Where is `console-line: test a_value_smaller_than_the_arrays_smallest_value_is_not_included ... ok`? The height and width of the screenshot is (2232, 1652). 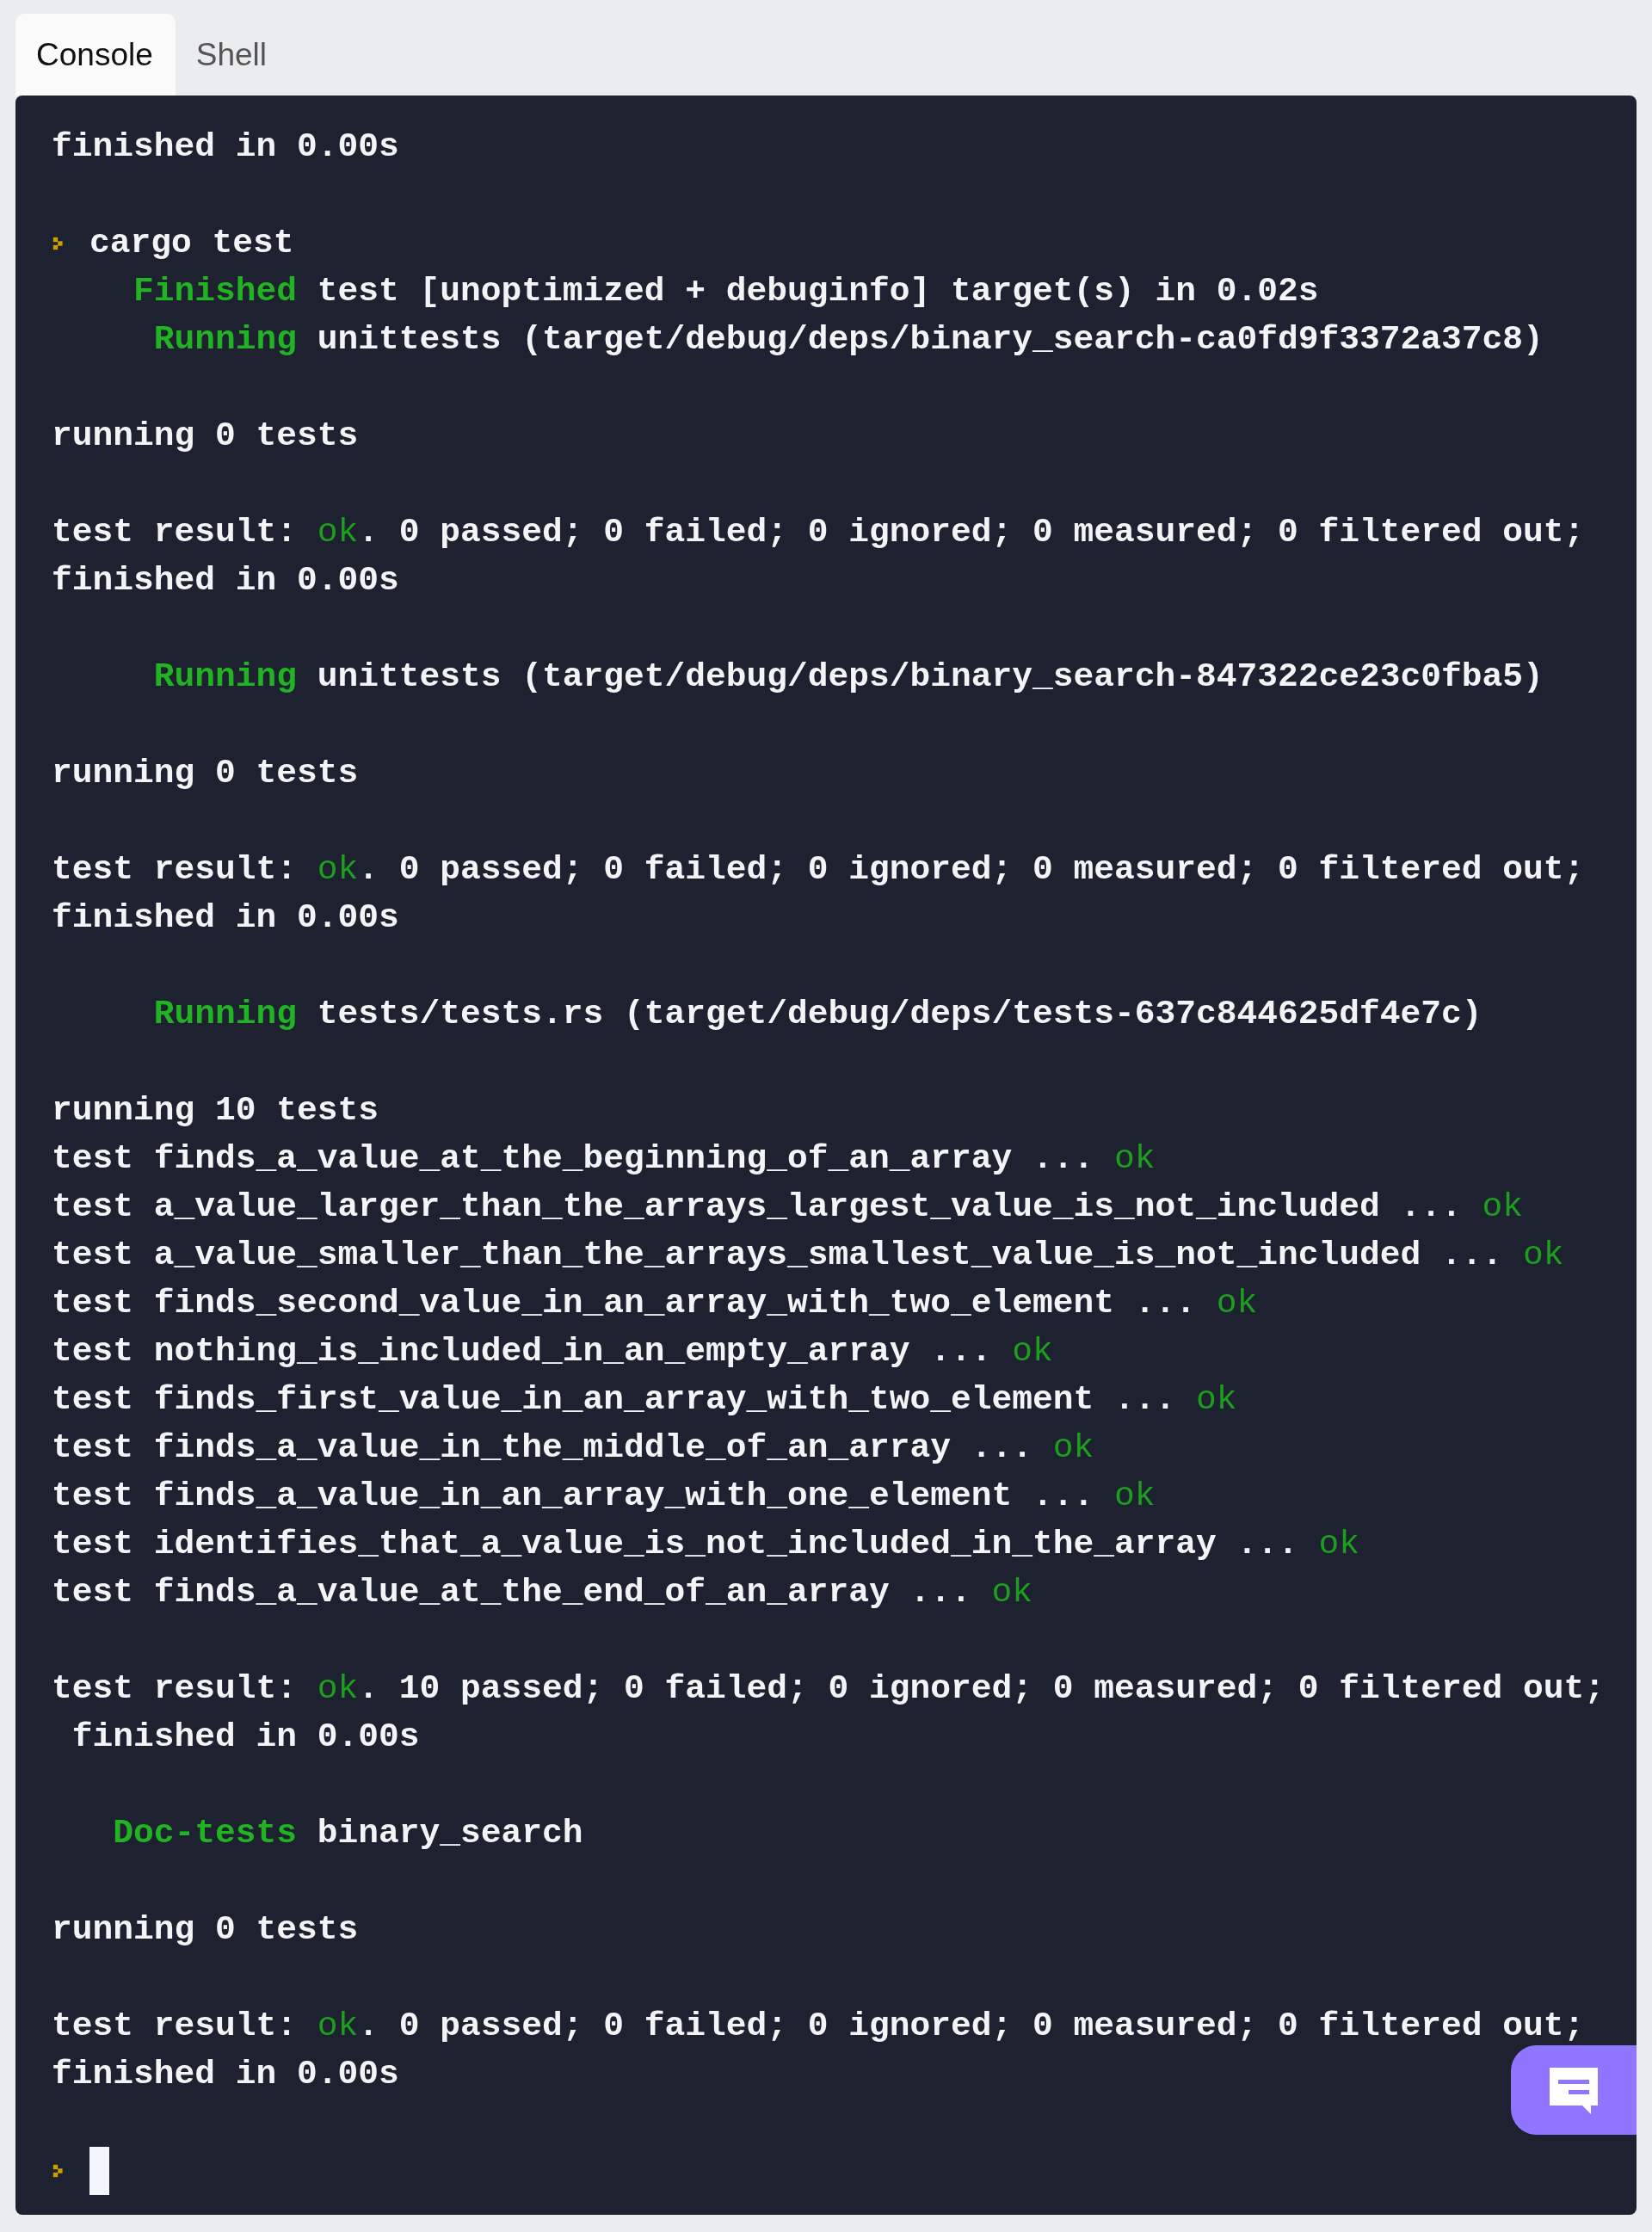 console-line: test a_value_smaller_than_the_arrays_smallest_value_is_not_included ... ok is located at coordinates (808, 1255).